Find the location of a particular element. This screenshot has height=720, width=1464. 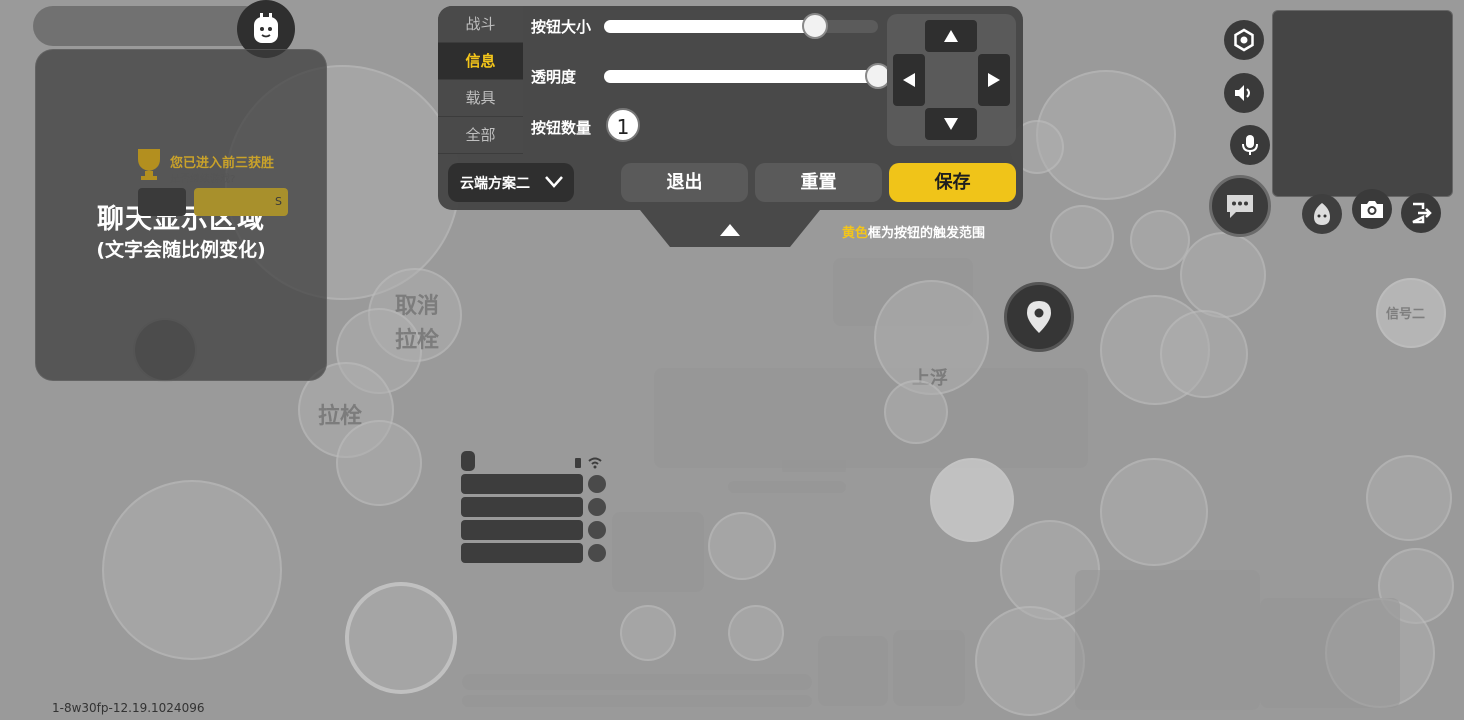

arrow-up-icon is located at coordinates (951, 36).